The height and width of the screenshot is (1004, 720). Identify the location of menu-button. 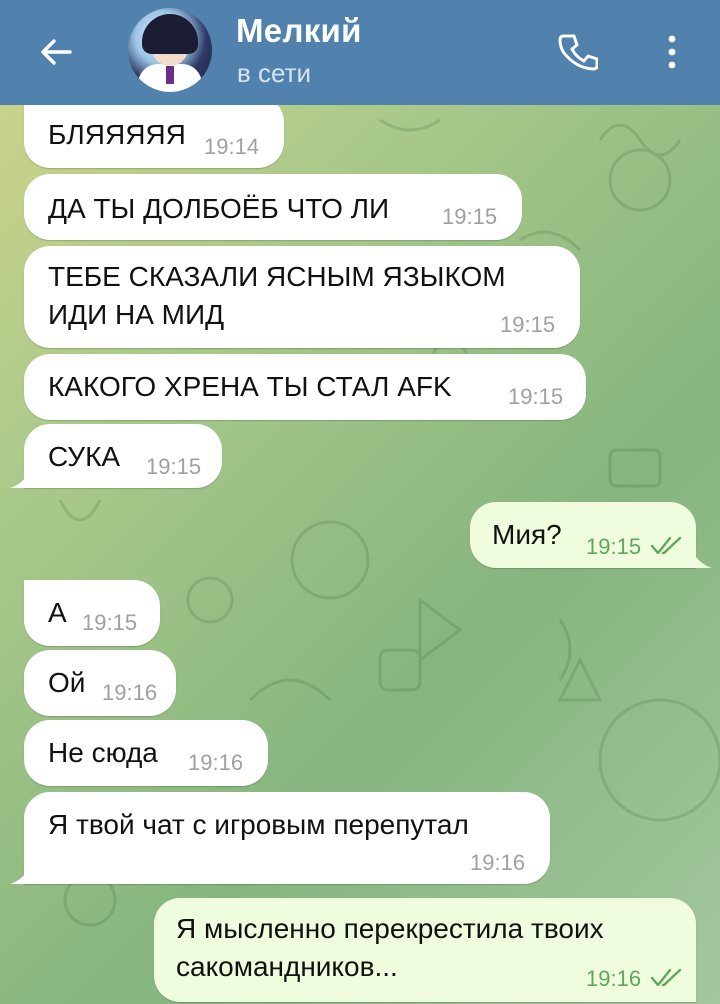
(672, 52).